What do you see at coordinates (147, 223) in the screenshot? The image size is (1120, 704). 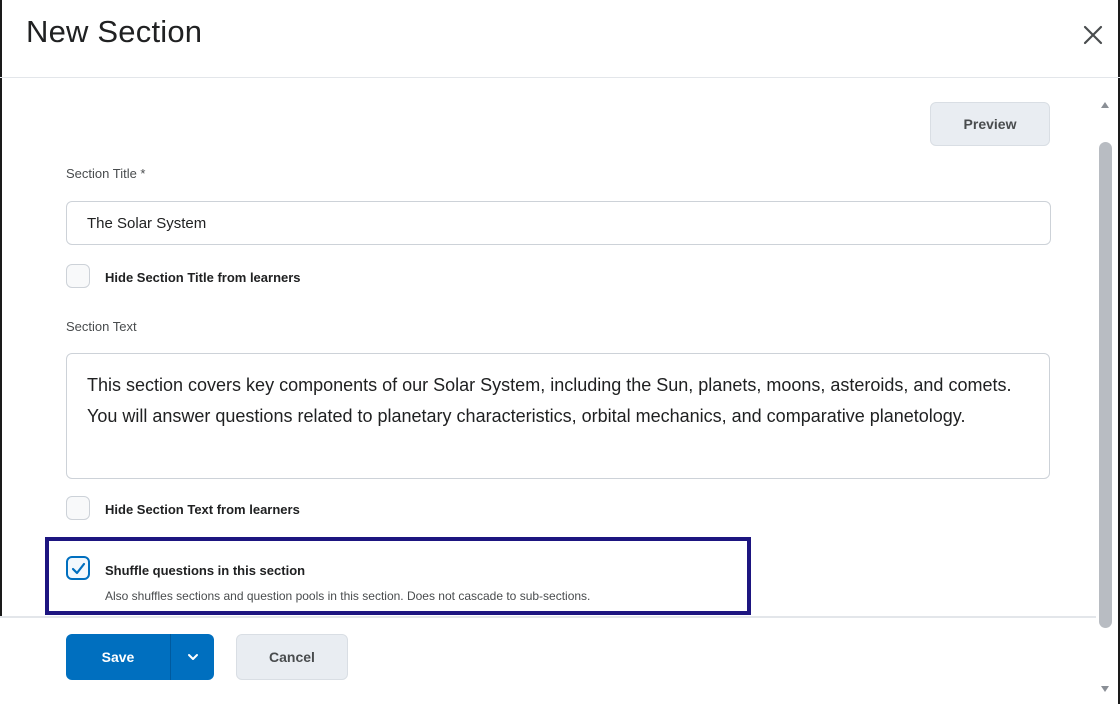 I see `section-title-value: The Solar System` at bounding box center [147, 223].